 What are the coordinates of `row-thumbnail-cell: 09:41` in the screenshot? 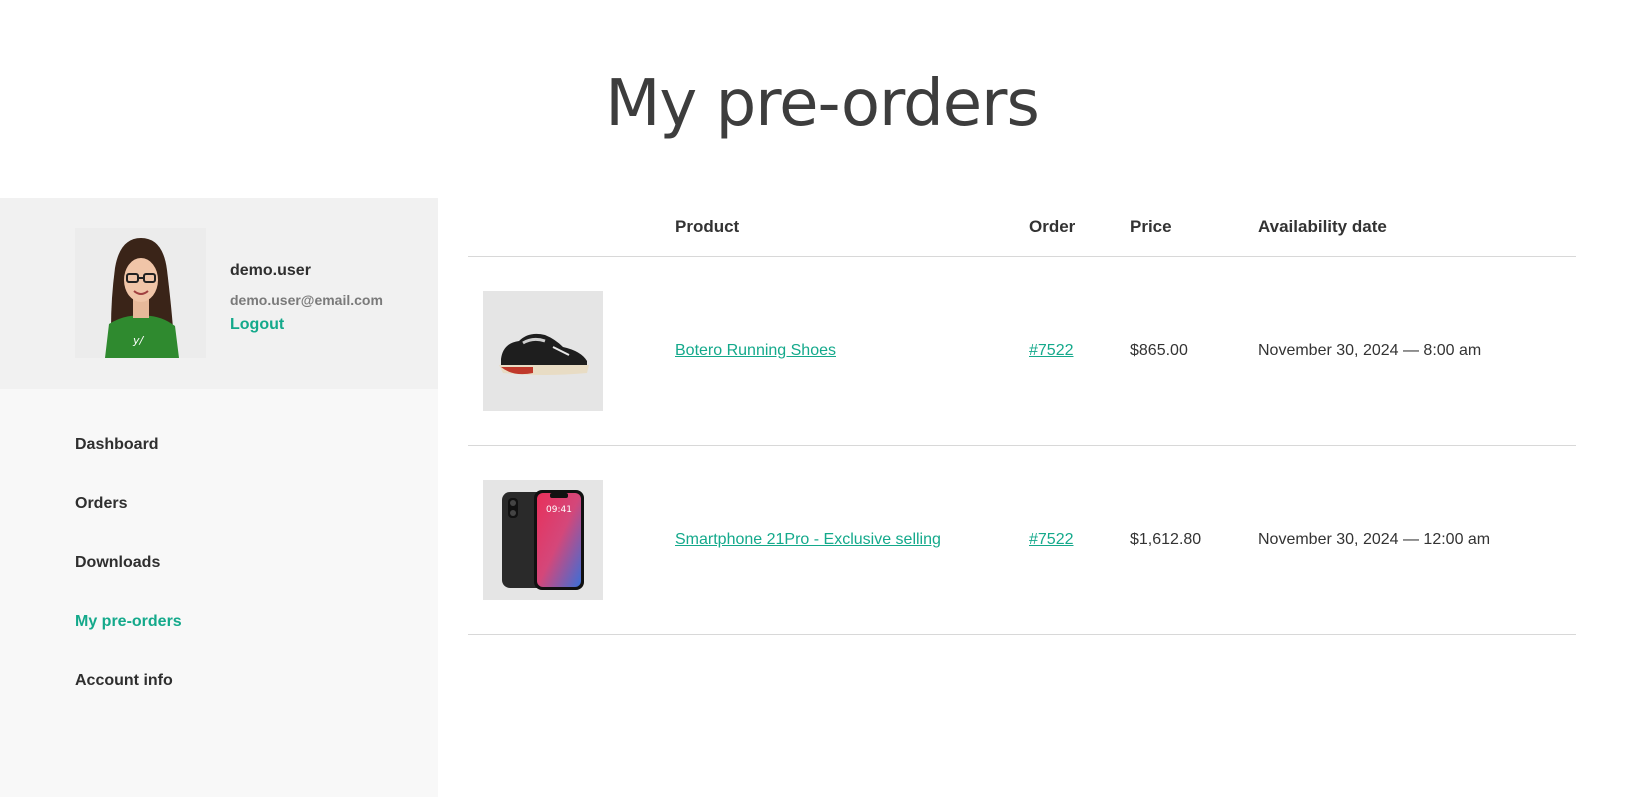 It's located at (571, 540).